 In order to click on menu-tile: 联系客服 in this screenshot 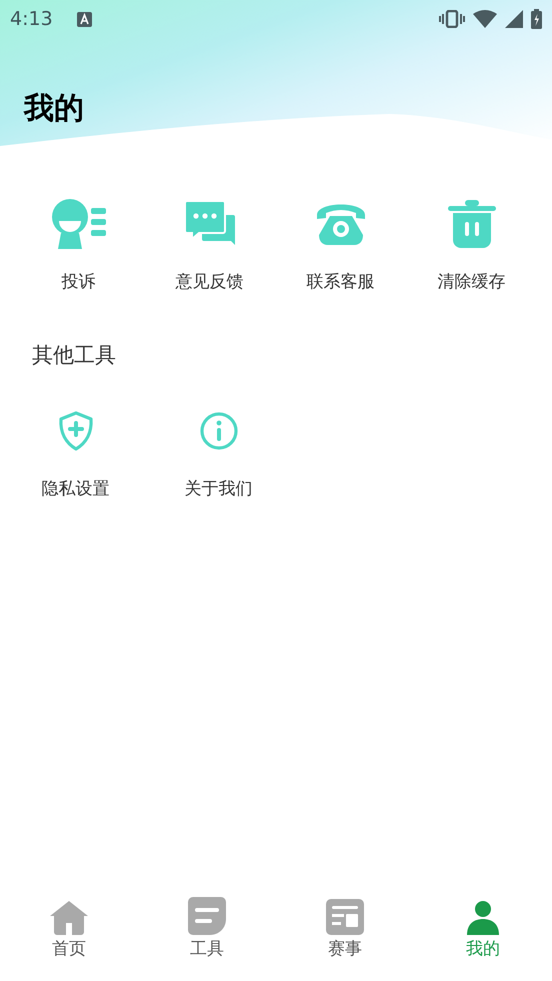, I will do `click(340, 247)`.